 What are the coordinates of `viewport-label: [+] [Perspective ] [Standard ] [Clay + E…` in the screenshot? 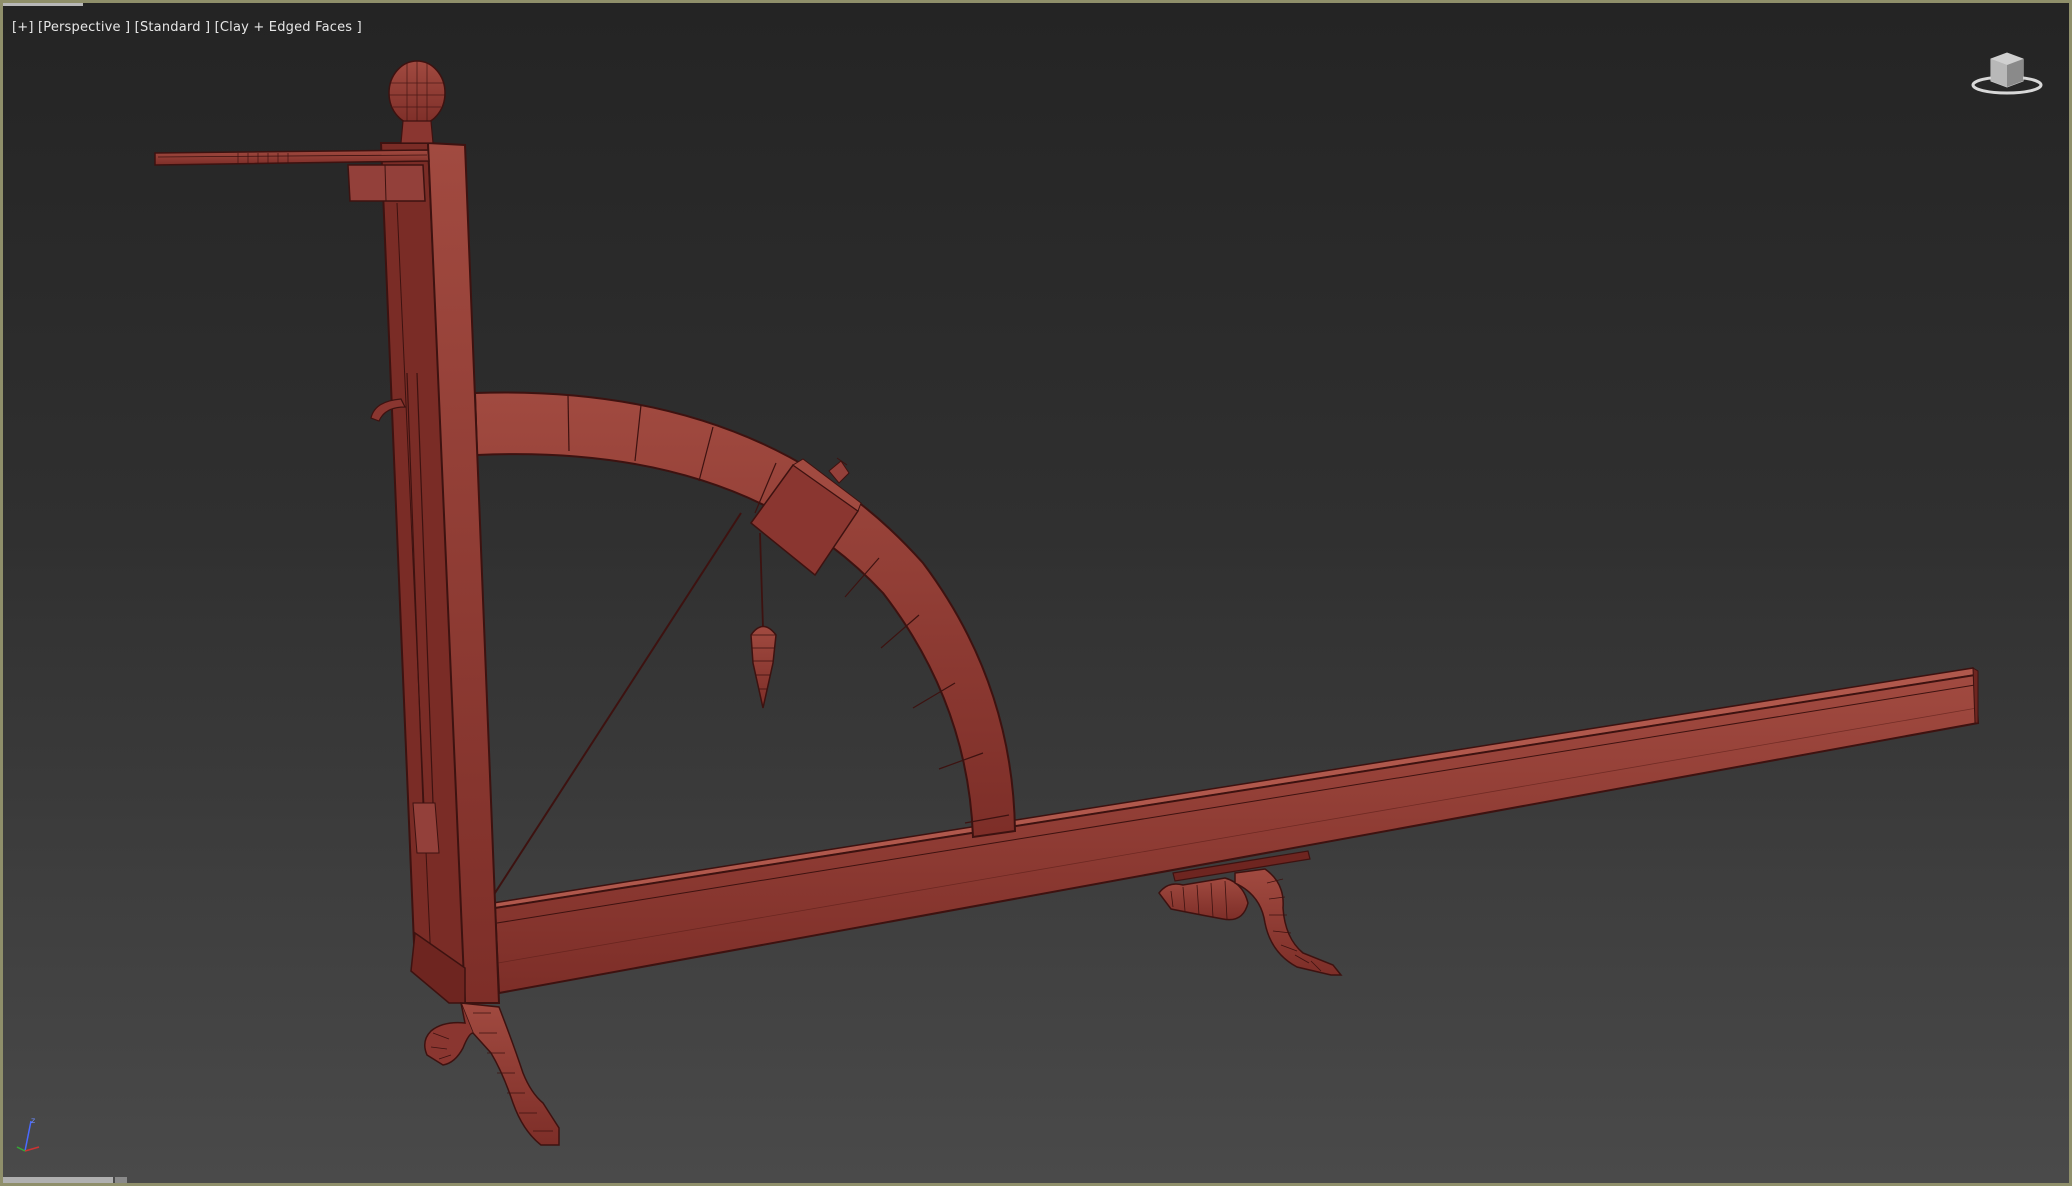 It's located at (187, 27).